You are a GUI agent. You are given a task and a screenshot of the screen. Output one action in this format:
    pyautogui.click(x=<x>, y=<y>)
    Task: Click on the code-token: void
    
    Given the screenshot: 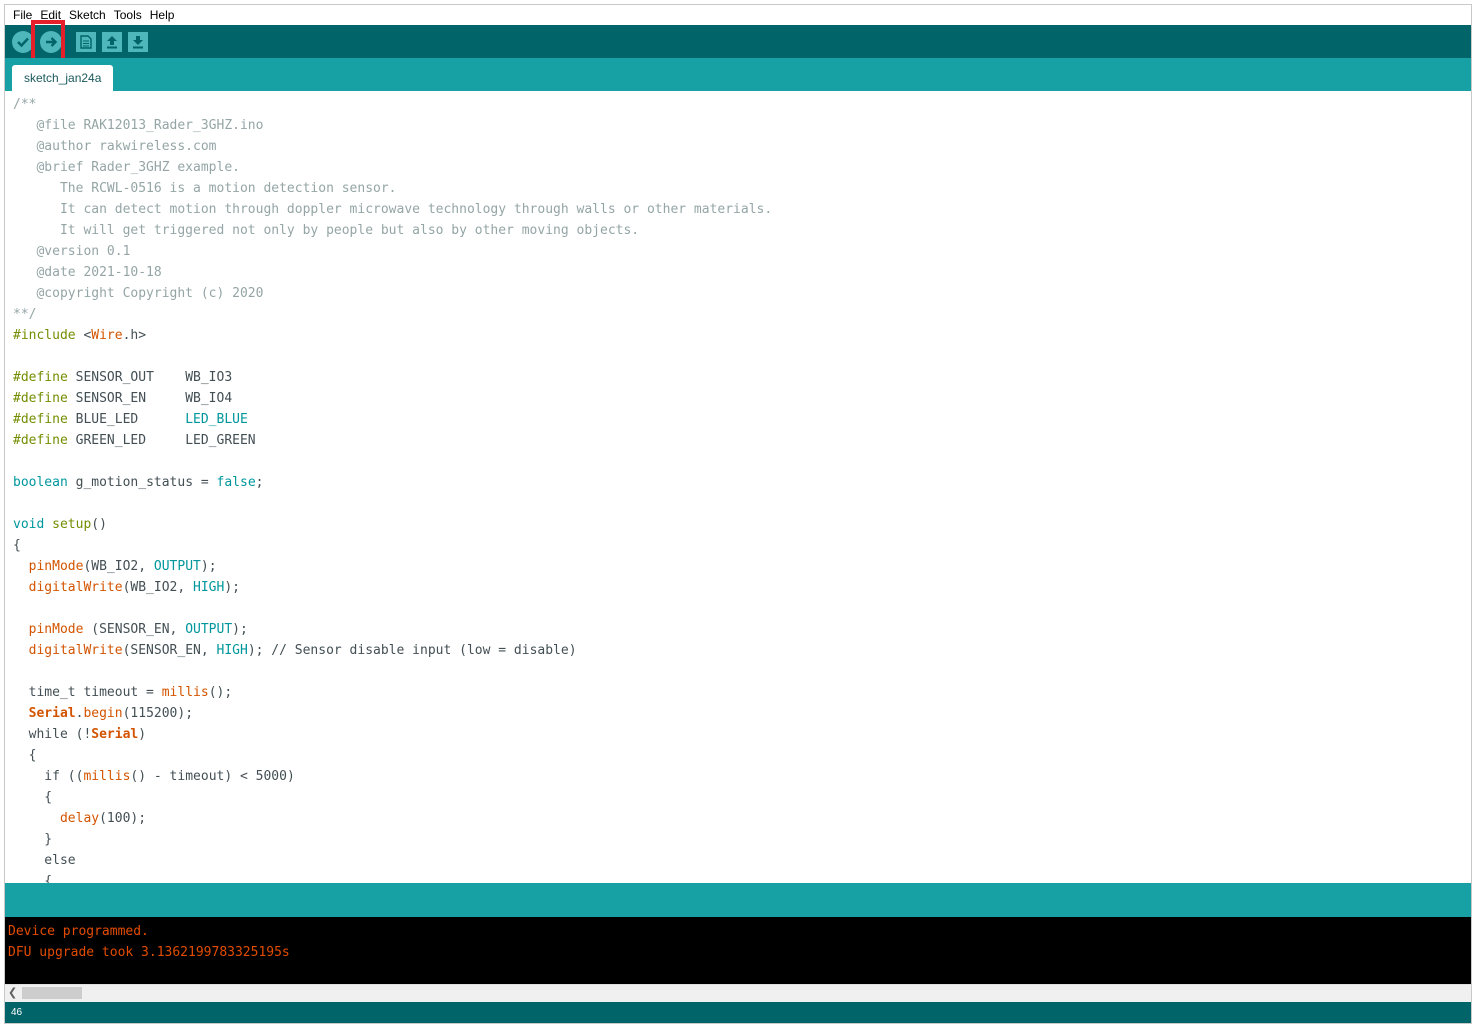 What is the action you would take?
    pyautogui.click(x=29, y=524)
    